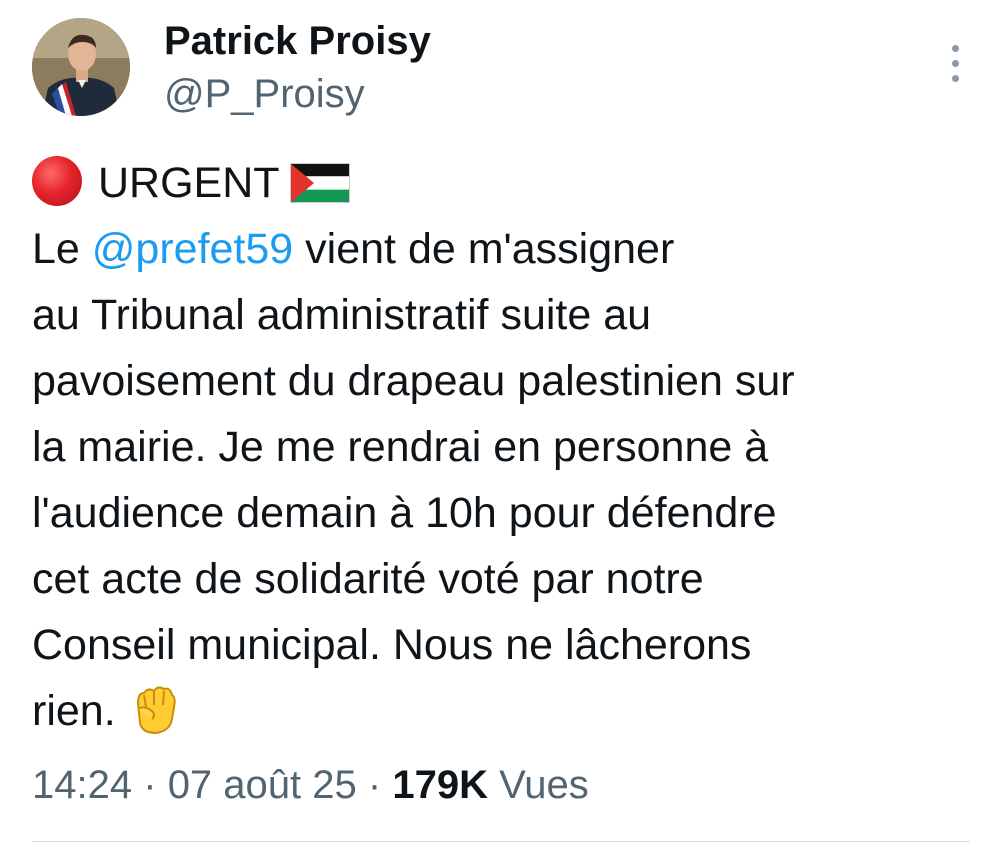 This screenshot has height=867, width=1000. I want to click on urgent-label: URGENT, so click(189, 183).